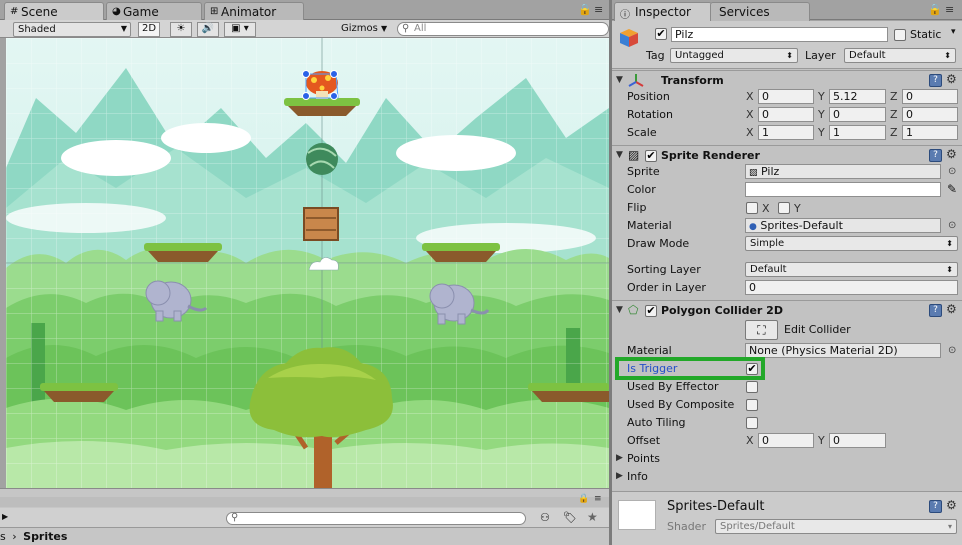  I want to click on project-panel-topbar: 🔒 ≡, so click(305, 500).